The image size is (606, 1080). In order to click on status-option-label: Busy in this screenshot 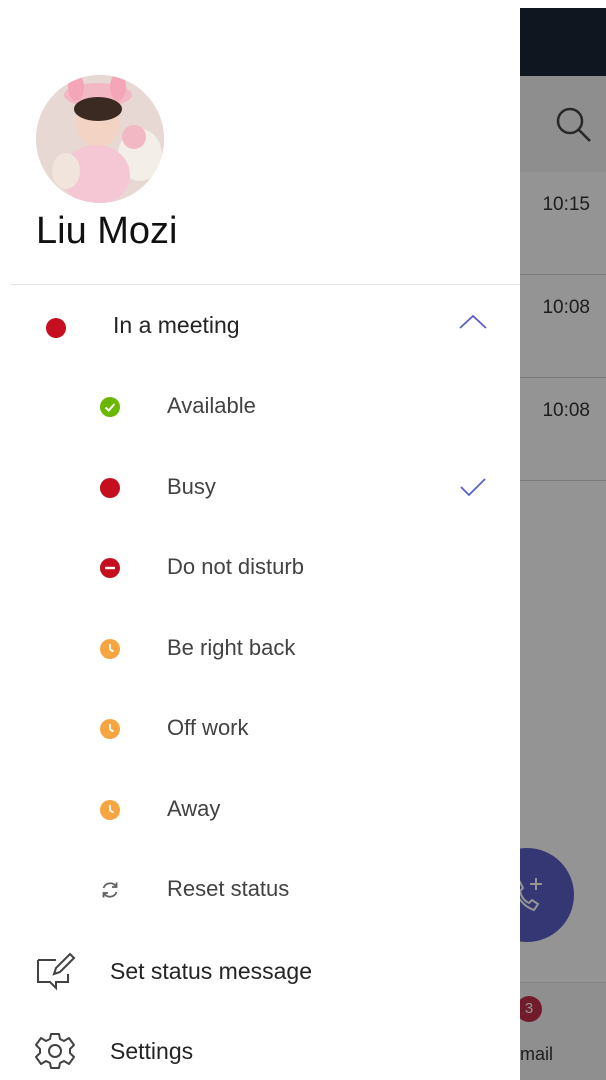, I will do `click(191, 486)`.